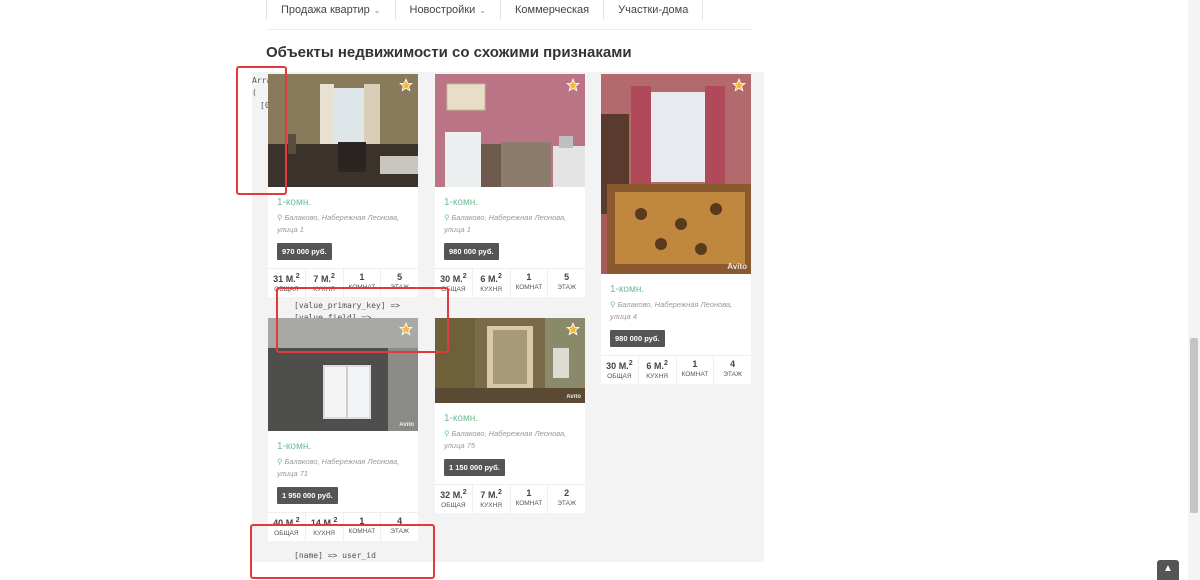 The image size is (1200, 580). I want to click on spec-floor: 5 ЭТАЖ, so click(566, 283).